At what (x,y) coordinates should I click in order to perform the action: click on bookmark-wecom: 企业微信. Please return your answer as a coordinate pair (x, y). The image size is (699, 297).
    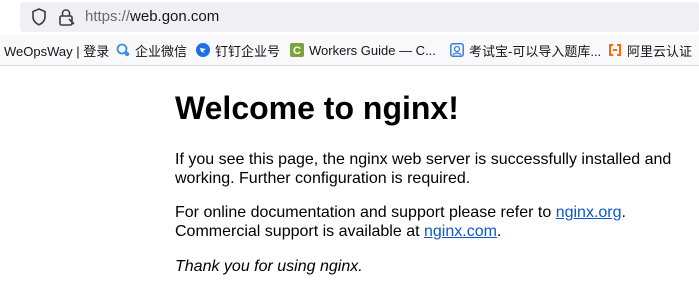
    Looking at the image, I should click on (152, 50).